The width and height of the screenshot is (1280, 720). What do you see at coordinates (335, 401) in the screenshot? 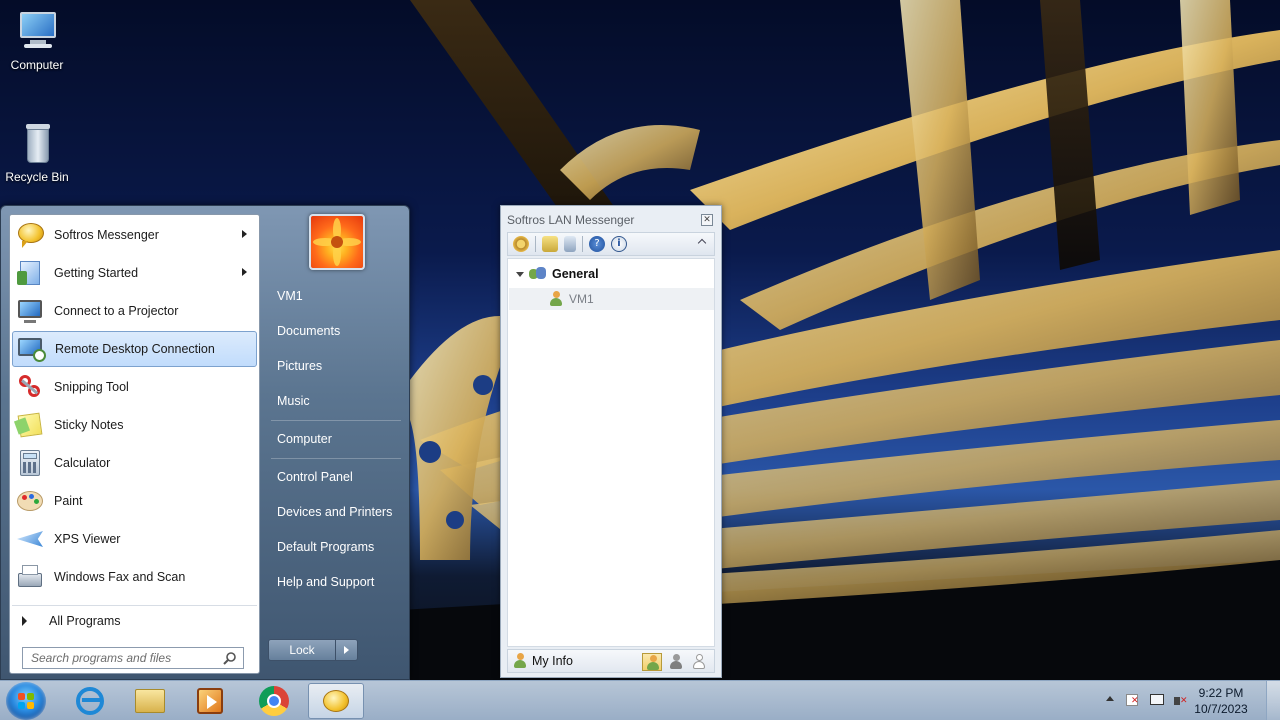
I see `link-music: Music` at bounding box center [335, 401].